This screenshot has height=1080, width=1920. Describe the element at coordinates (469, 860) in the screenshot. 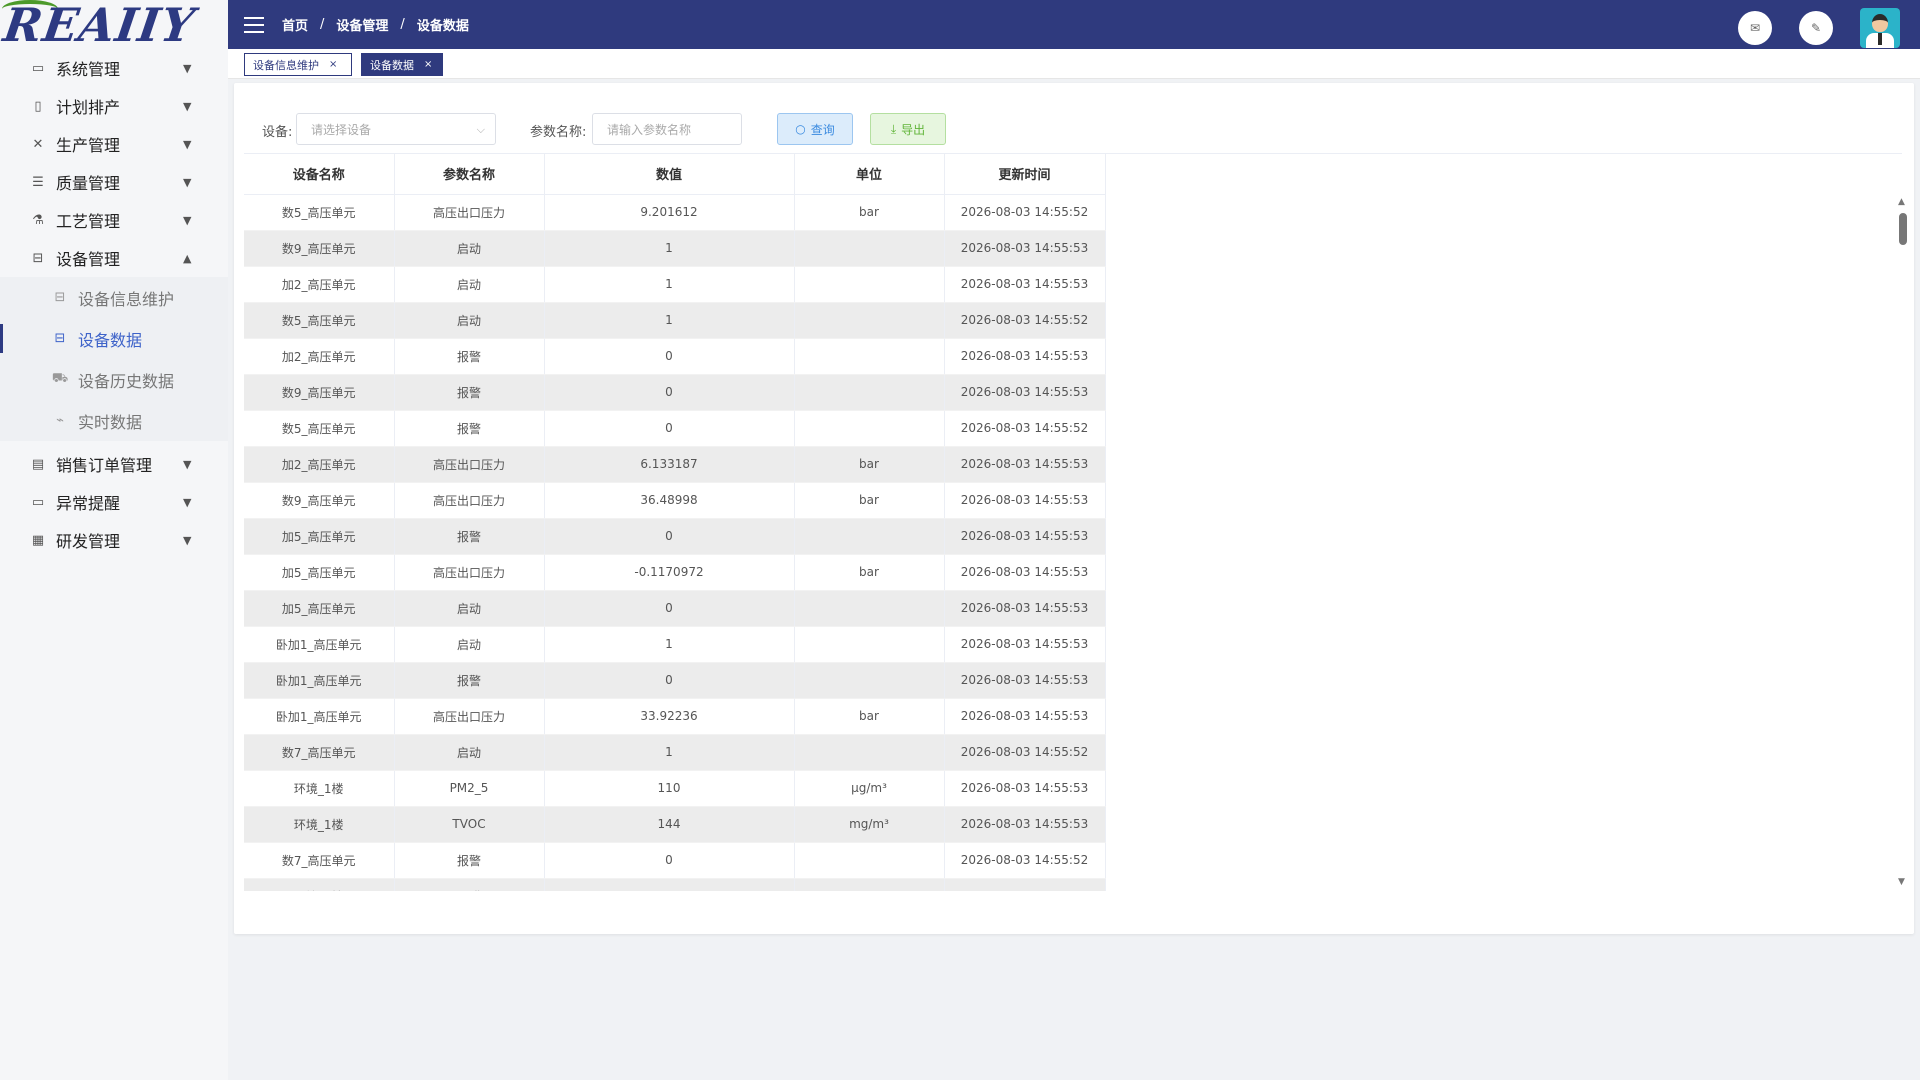

I see `cell-param-name: 报警` at that location.